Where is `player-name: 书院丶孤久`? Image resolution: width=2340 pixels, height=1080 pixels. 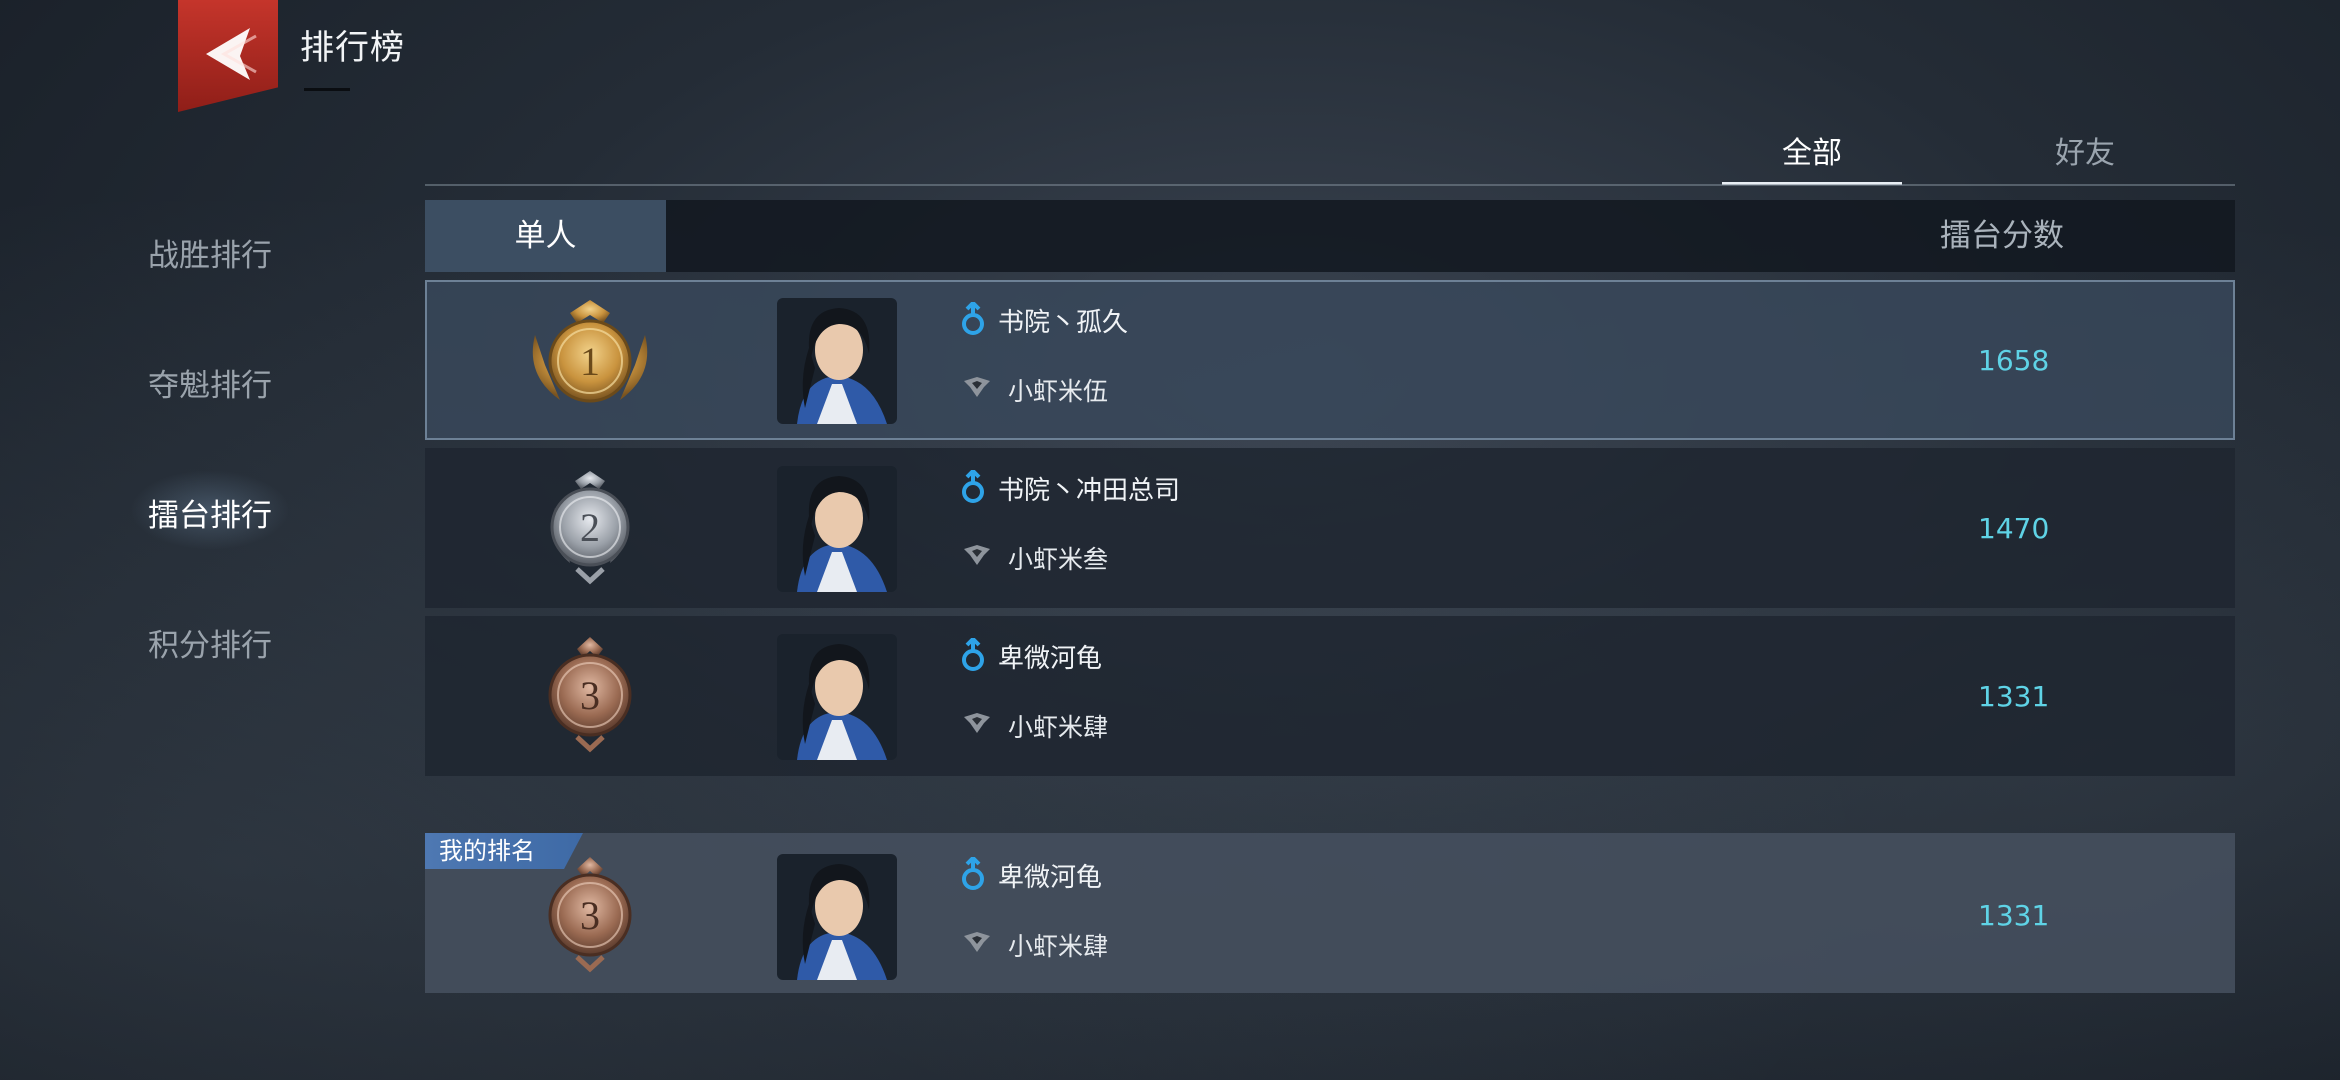 player-name: 书院丶孤久 is located at coordinates (1063, 323).